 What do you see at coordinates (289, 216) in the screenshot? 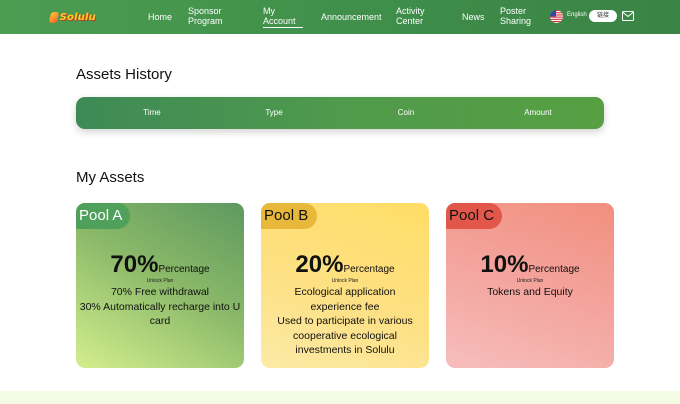
I see `pool-b-tag: Pool B` at bounding box center [289, 216].